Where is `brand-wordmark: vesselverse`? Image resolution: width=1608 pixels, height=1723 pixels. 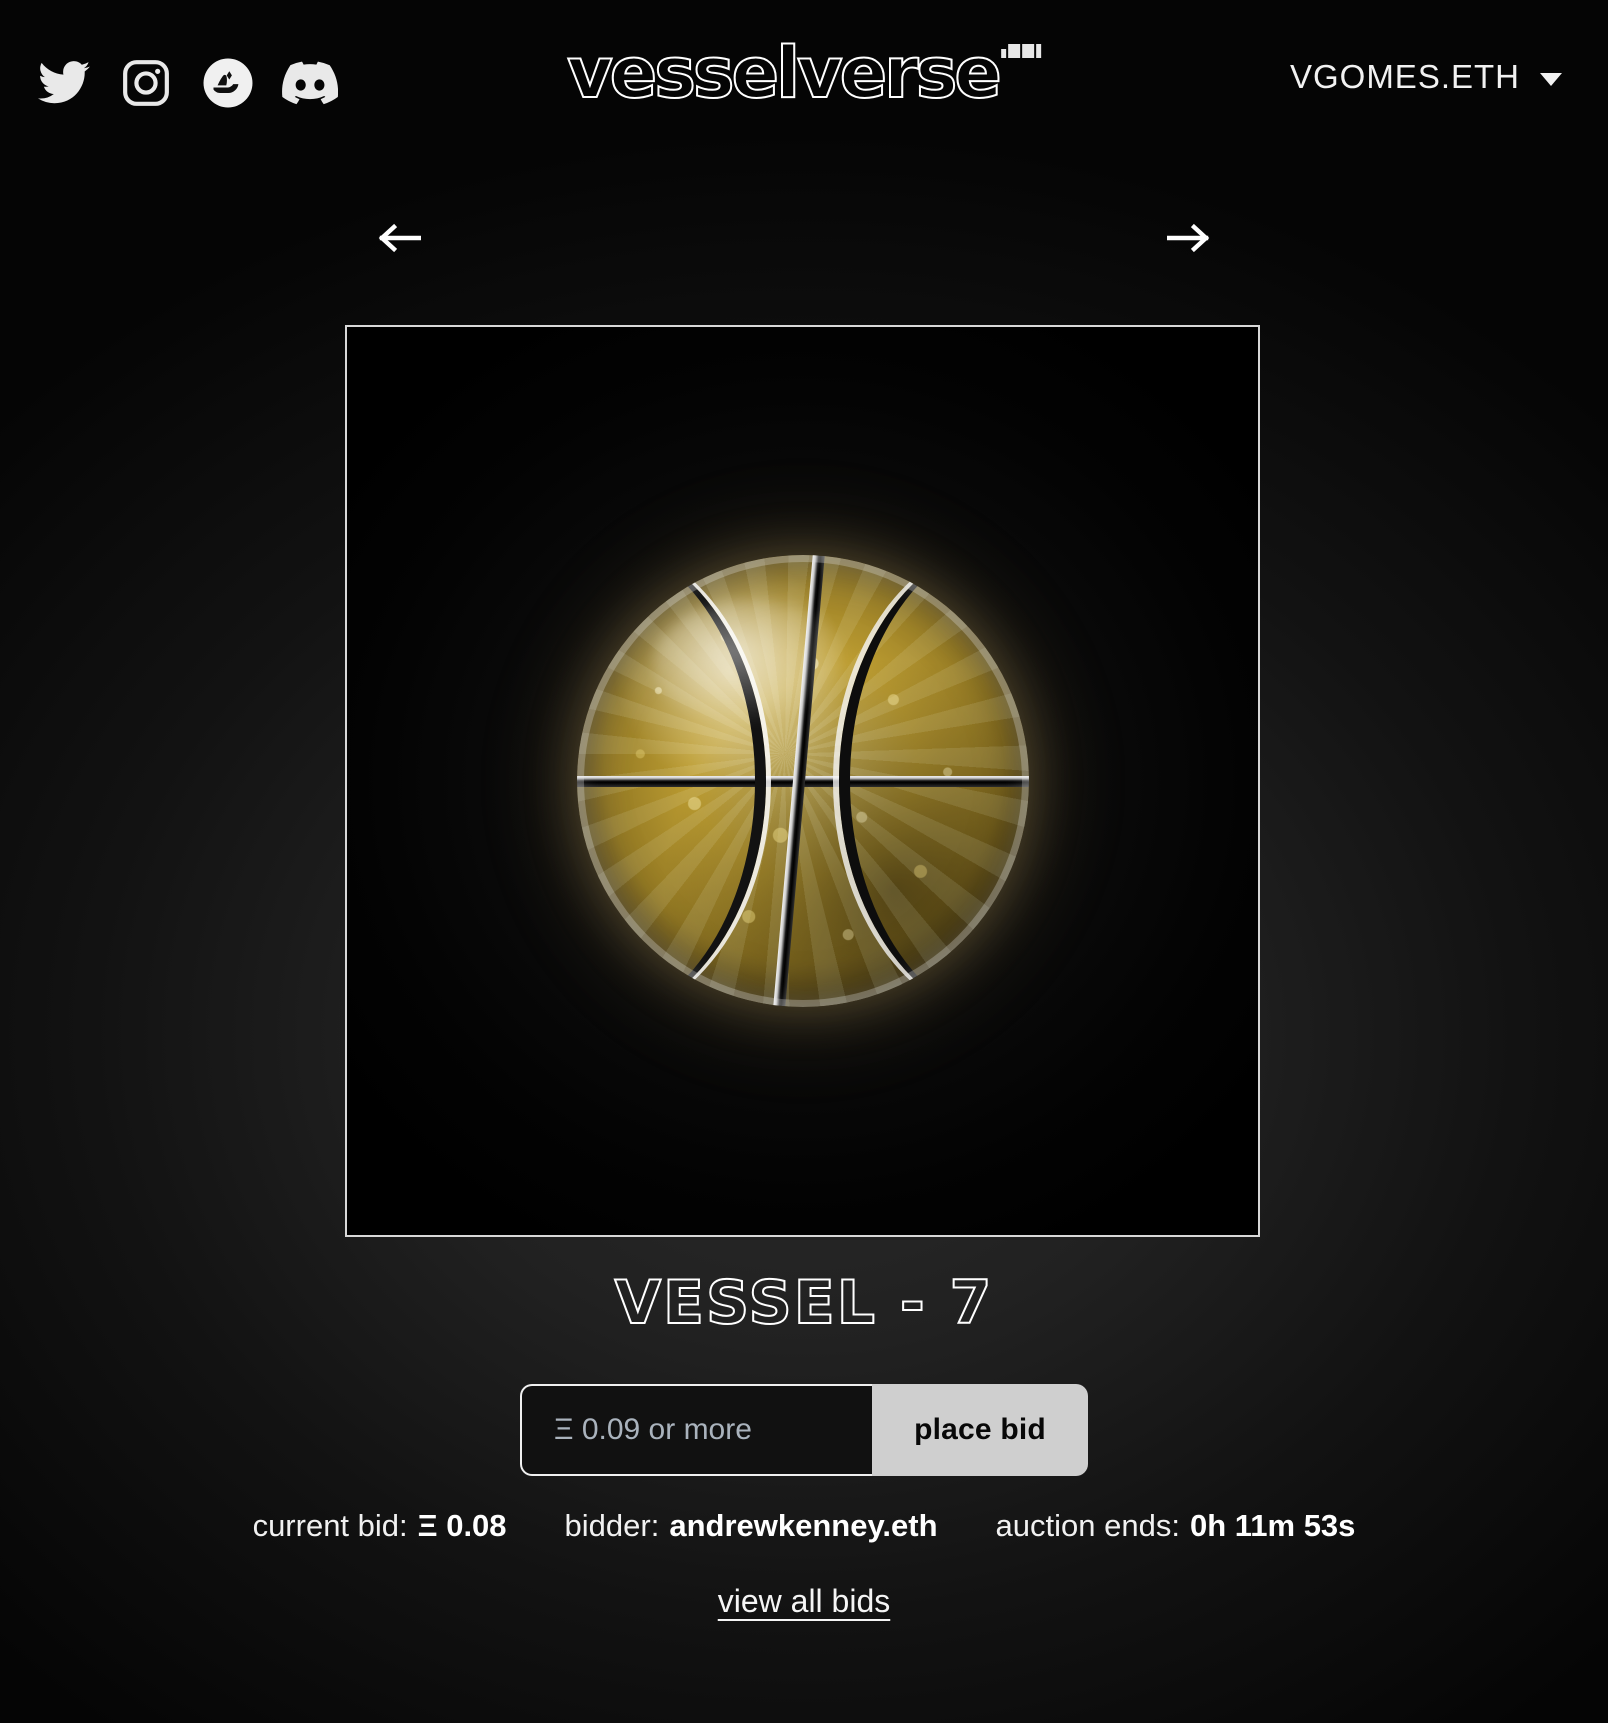 brand-wordmark: vesselverse is located at coordinates (784, 73).